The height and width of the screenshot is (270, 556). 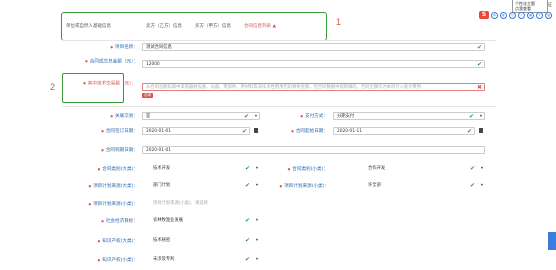 What do you see at coordinates (164, 26) in the screenshot?
I see `tab-seller-info: 卖方（乙方）信息` at bounding box center [164, 26].